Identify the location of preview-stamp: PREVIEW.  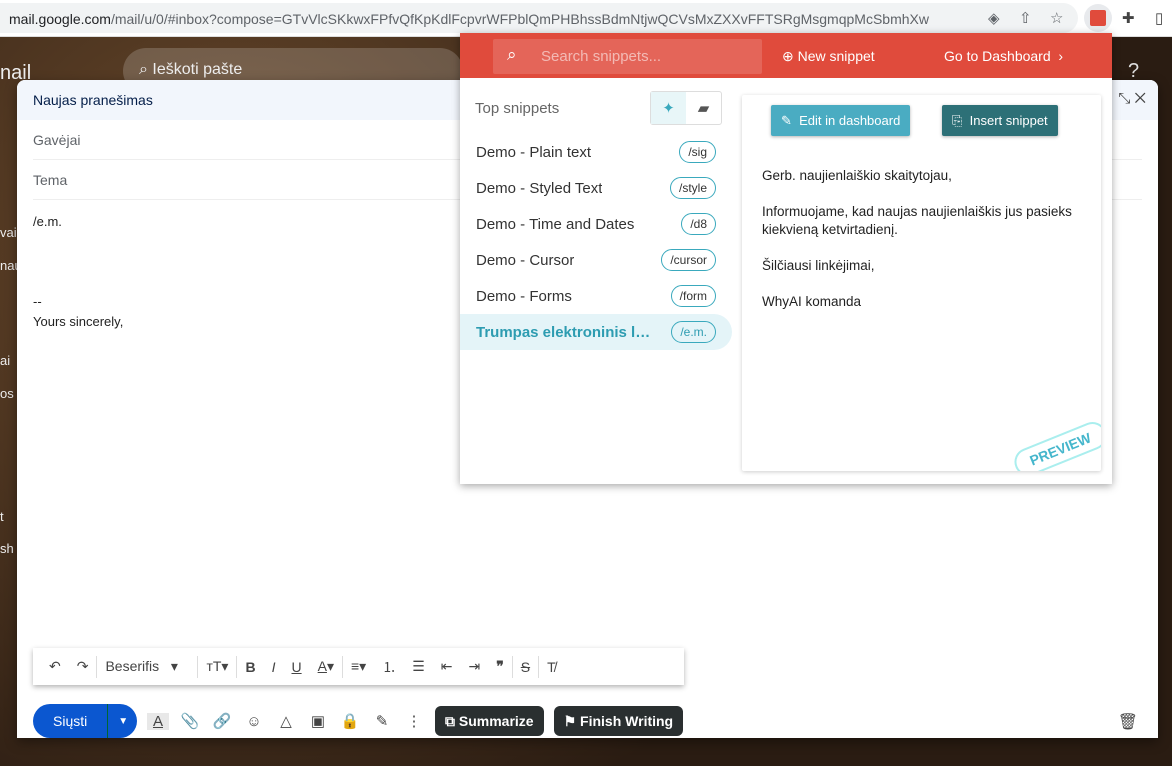
(1055, 444).